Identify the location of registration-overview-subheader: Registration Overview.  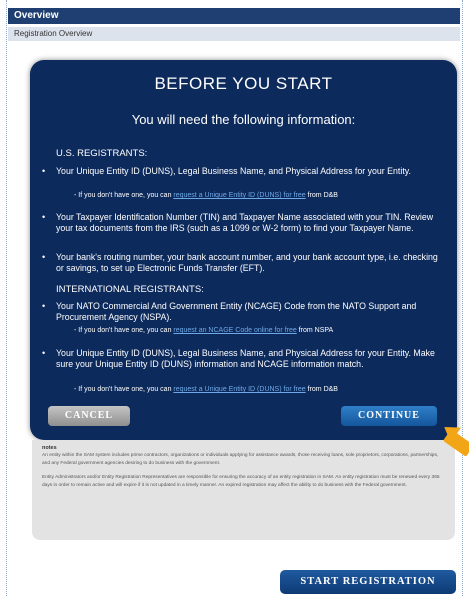
(234, 34).